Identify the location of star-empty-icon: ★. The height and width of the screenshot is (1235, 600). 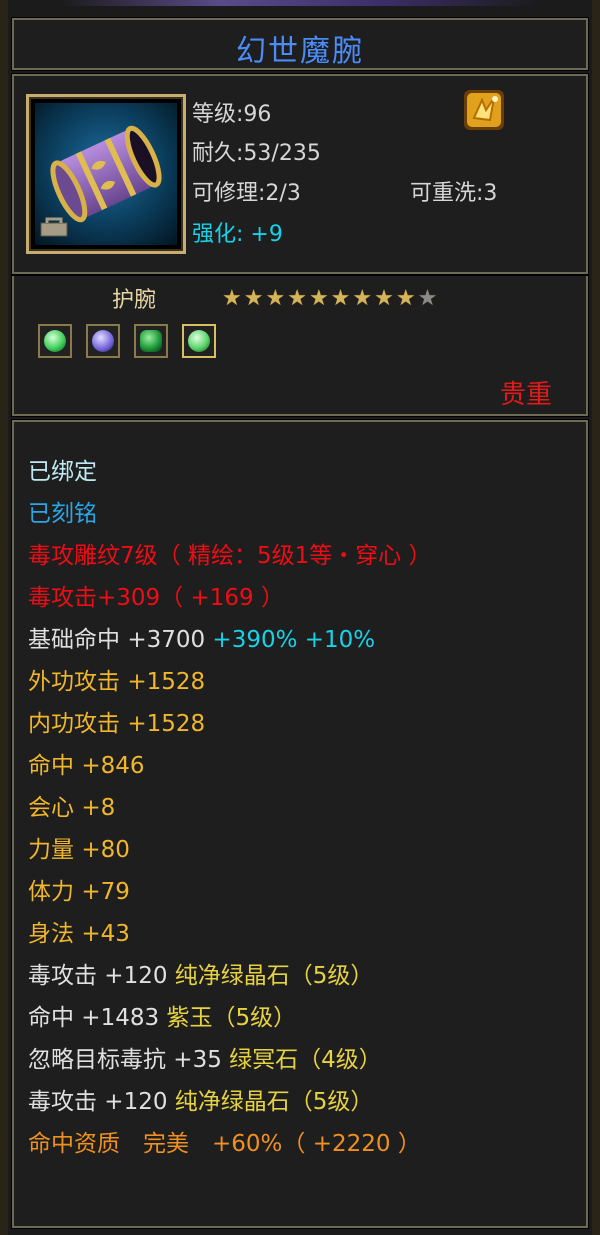
(428, 298).